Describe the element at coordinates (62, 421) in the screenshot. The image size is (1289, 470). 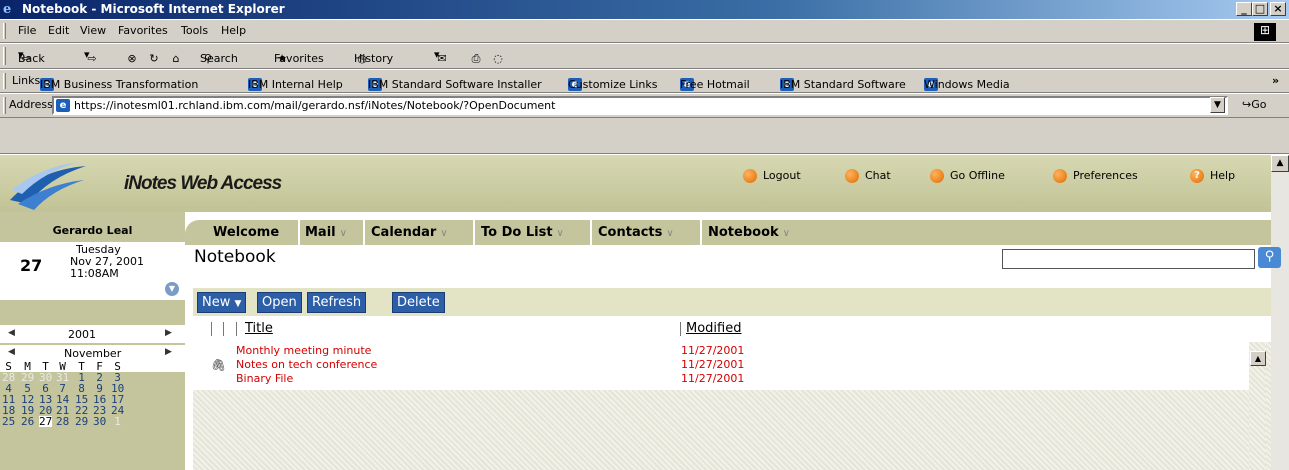
I see `calendar-day: 28` at that location.